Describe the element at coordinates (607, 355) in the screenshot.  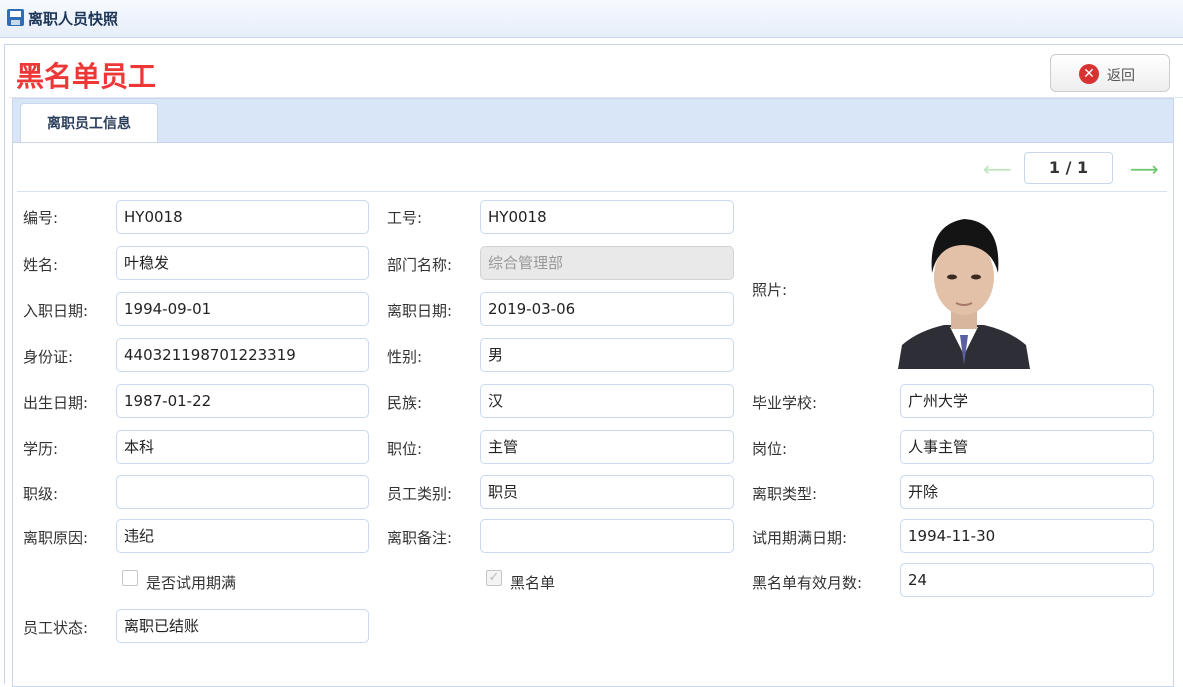
I see `gender-field: 男` at that location.